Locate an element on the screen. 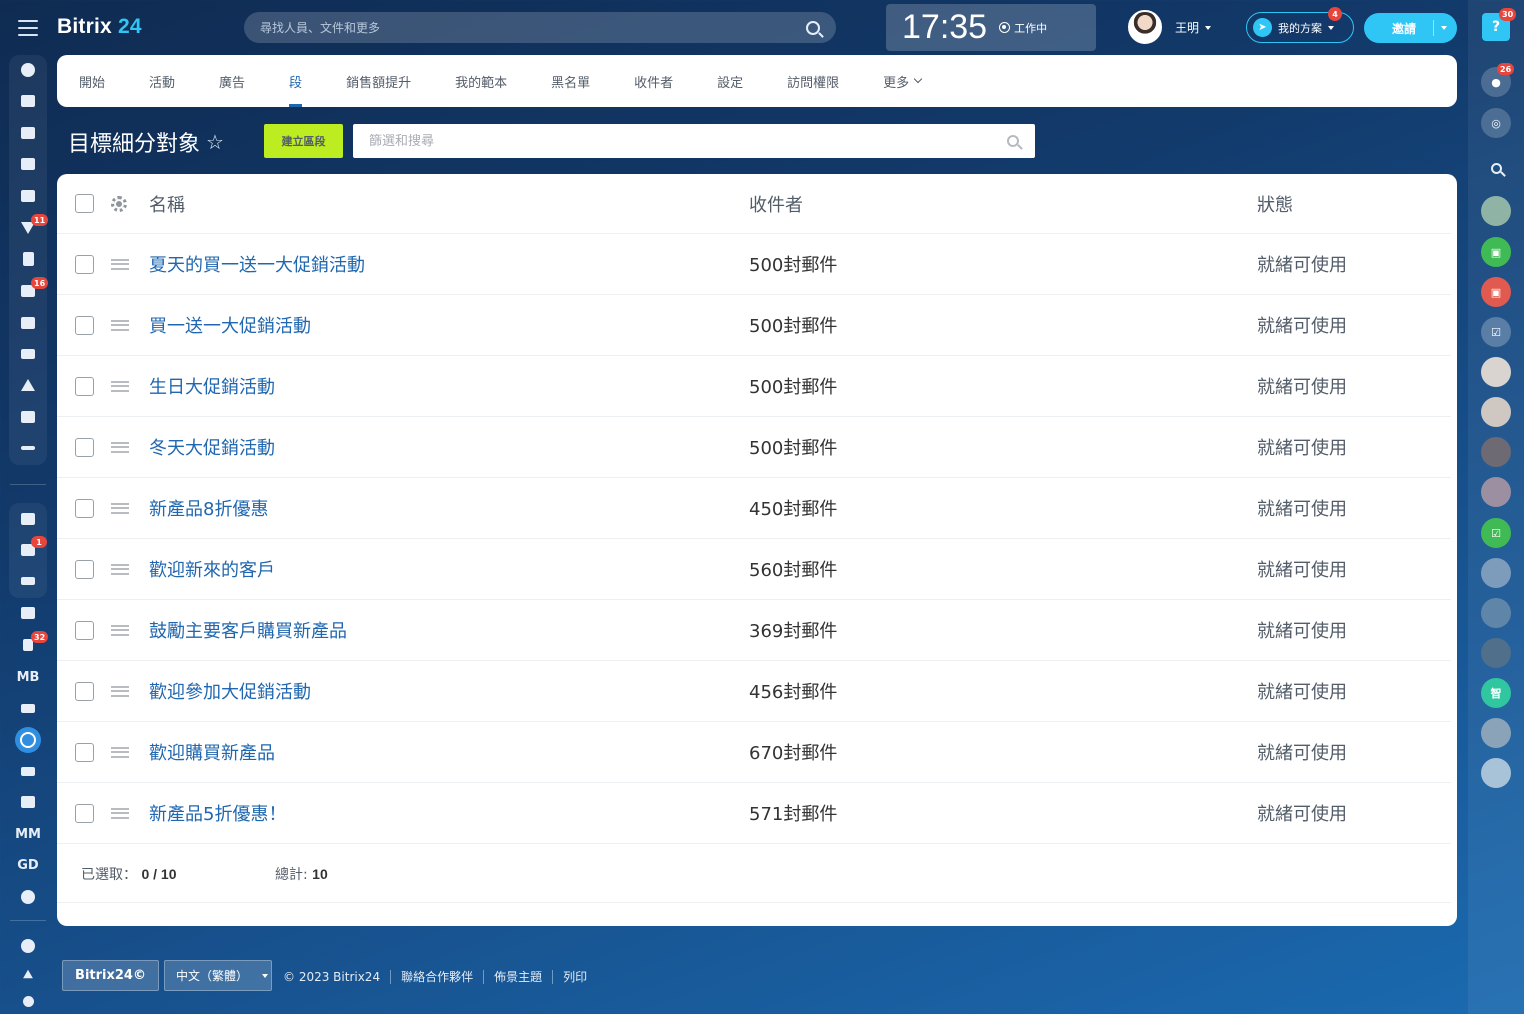 The image size is (1524, 1014). help-icon: ? 30 is located at coordinates (1499, 24).